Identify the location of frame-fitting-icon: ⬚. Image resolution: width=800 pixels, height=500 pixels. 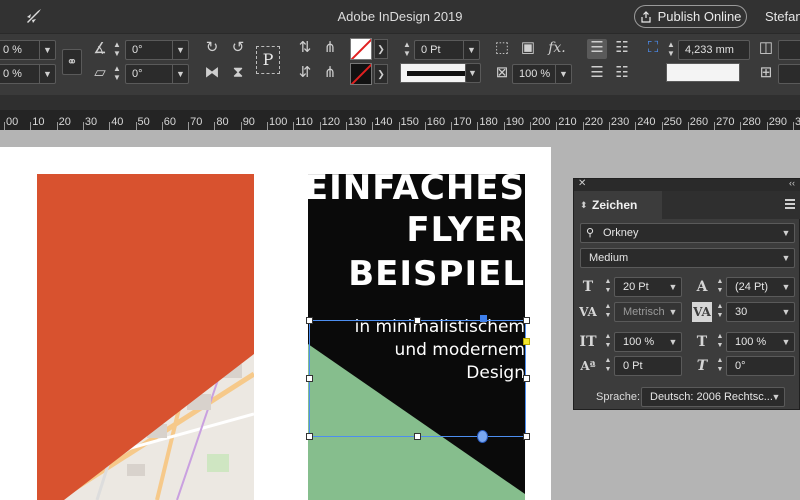
(502, 49).